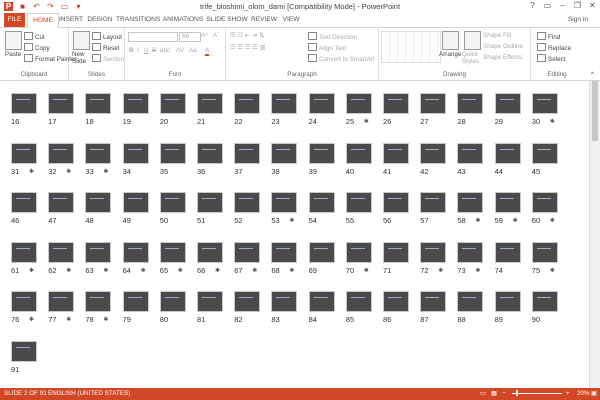 Image resolution: width=600 pixels, height=400 pixels. I want to click on shapes-gallery, so click(411, 47).